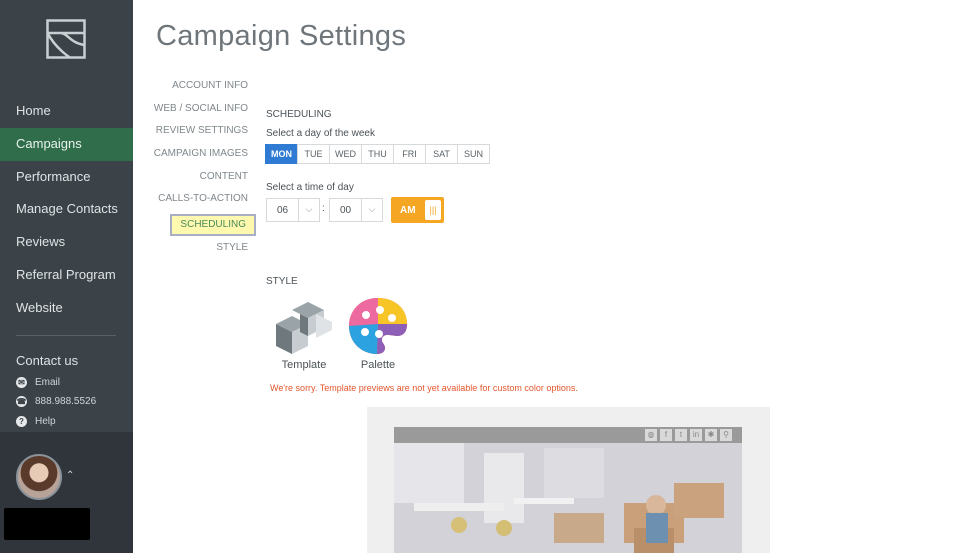  I want to click on phone-icon: ☎, so click(21, 401).